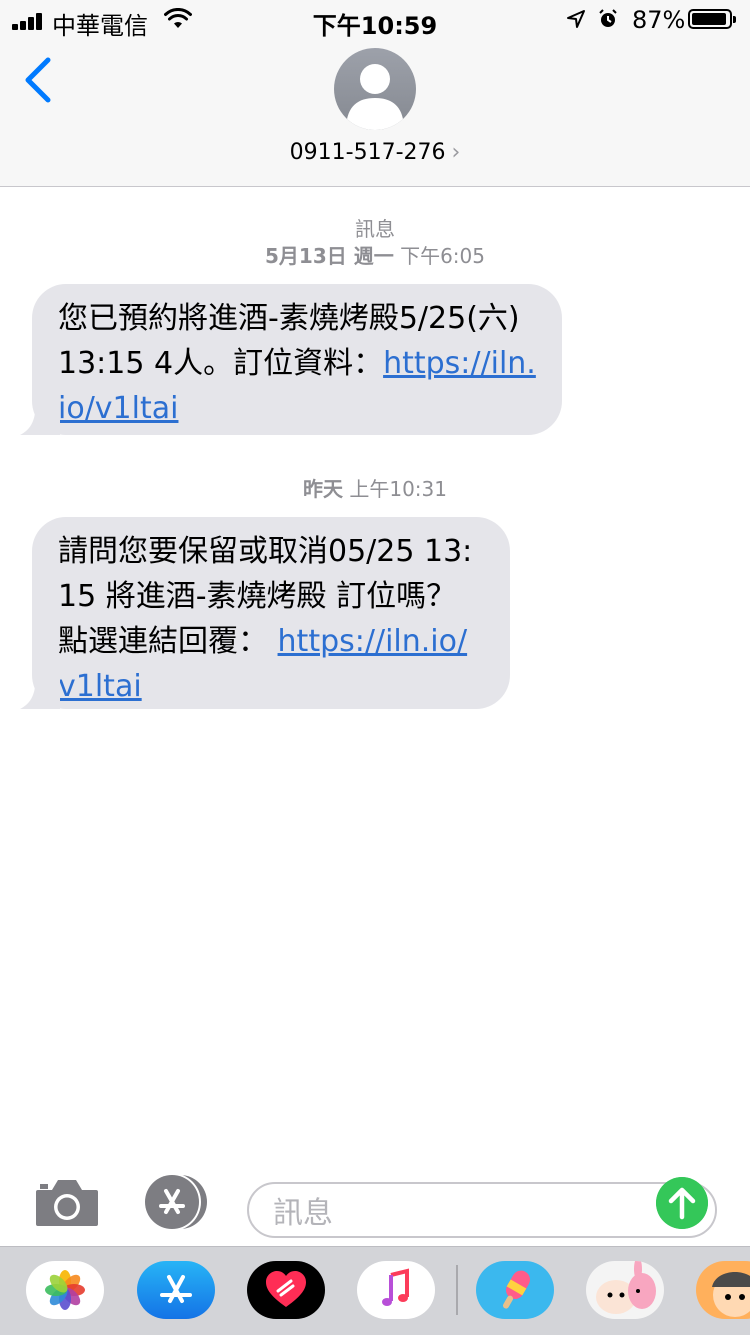 The height and width of the screenshot is (1335, 750). What do you see at coordinates (515, 1290) in the screenshot?
I see `popsicle-sticker-app-icon` at bounding box center [515, 1290].